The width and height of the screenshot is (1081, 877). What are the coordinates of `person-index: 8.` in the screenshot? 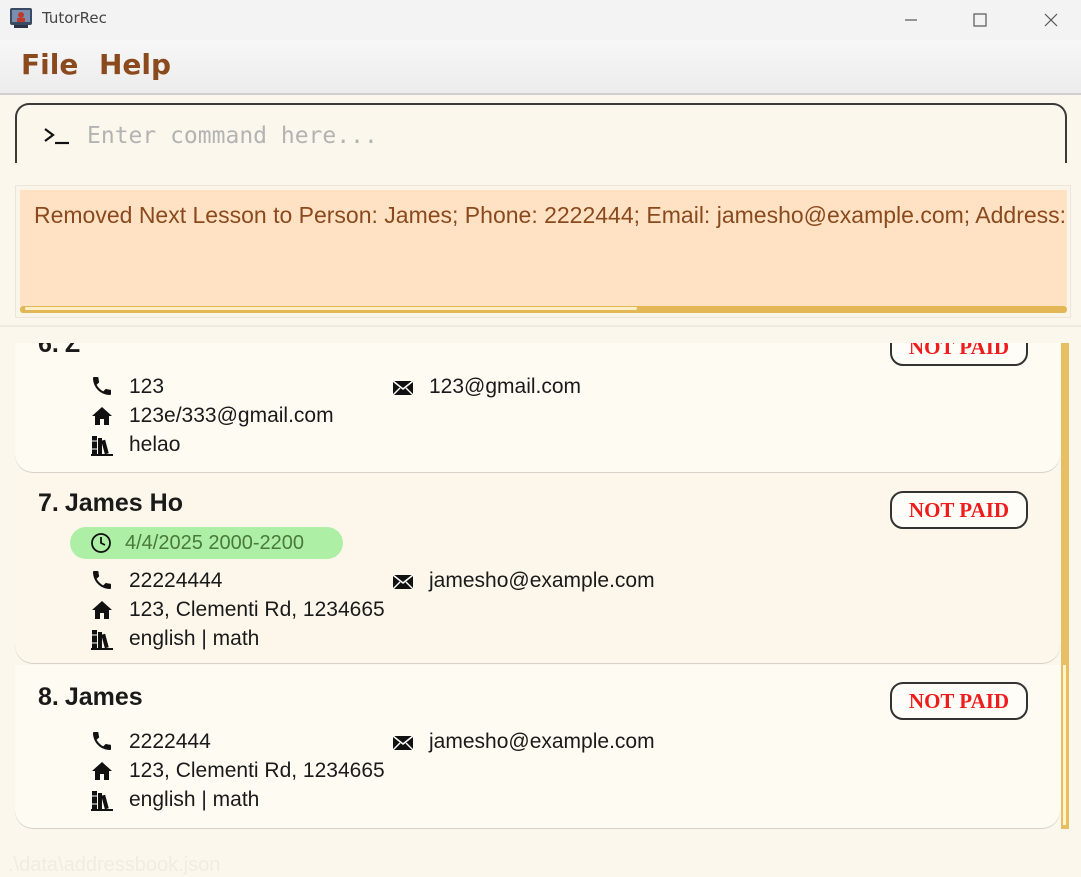 It's located at (48, 697).